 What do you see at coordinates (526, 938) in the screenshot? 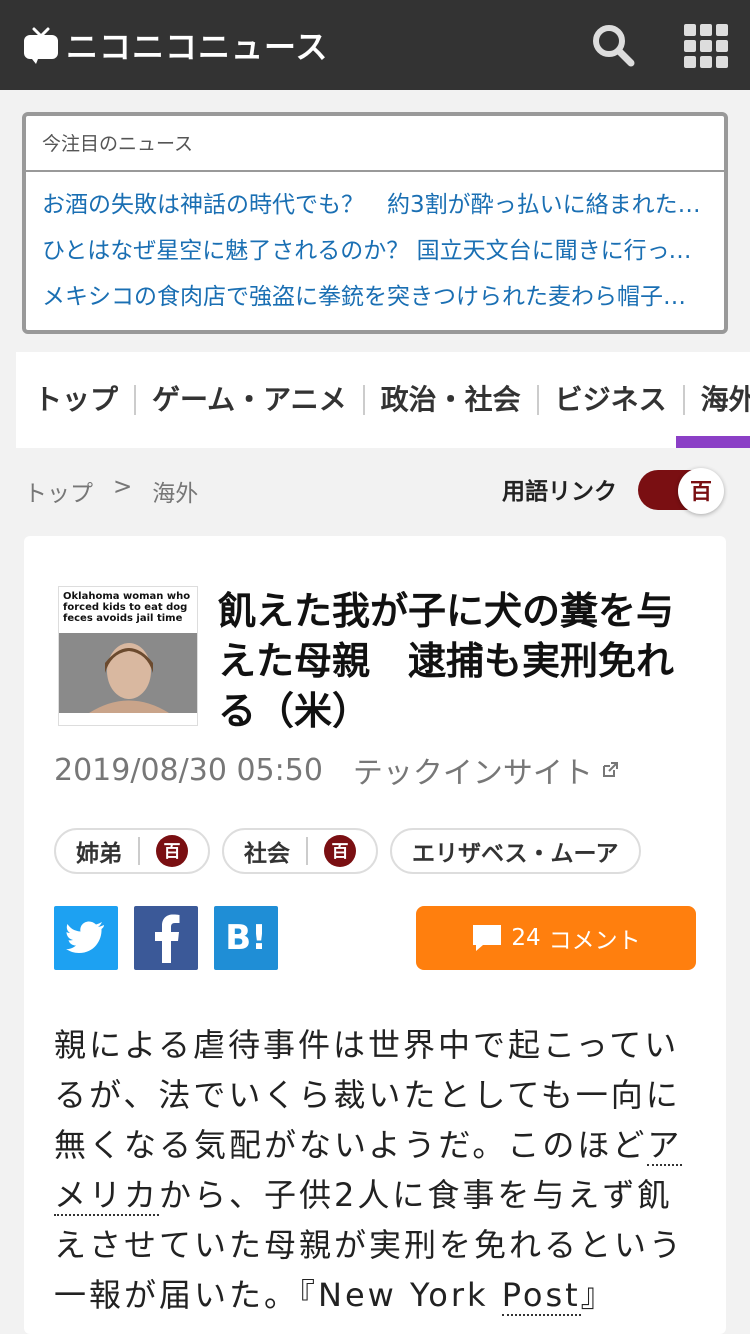
I see `comment-count: 24` at bounding box center [526, 938].